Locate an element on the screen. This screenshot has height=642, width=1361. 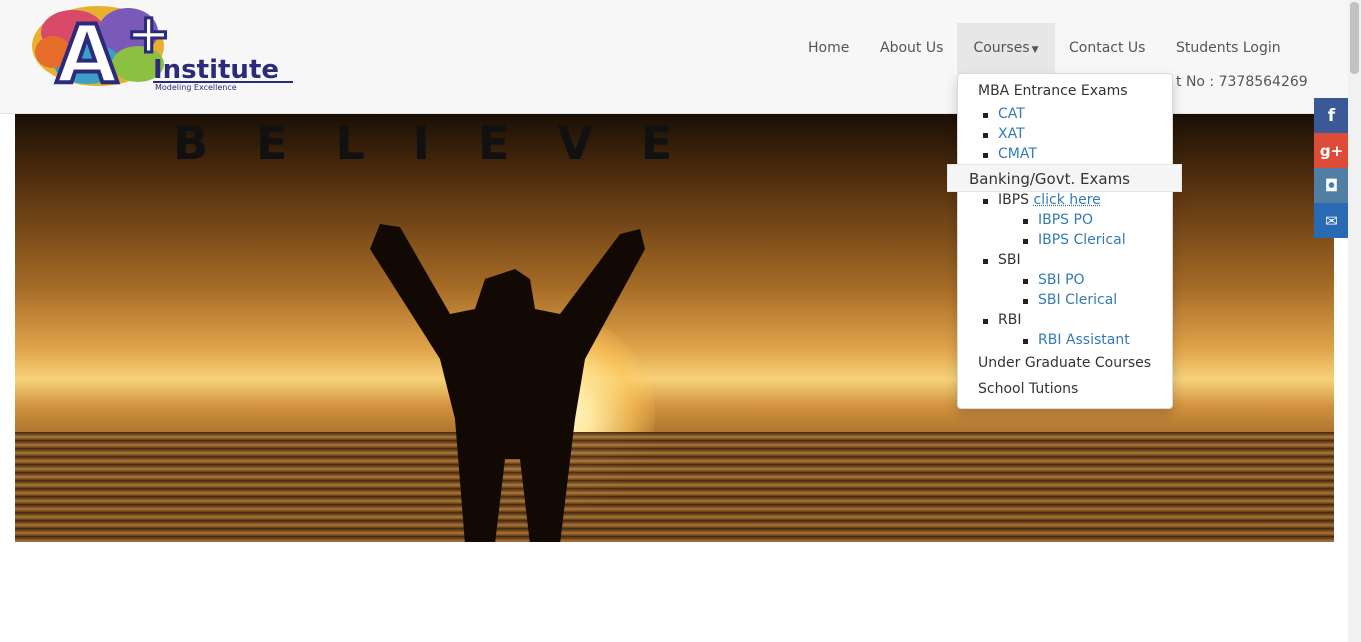
link-cmat: CMAT is located at coordinates (1017, 154).